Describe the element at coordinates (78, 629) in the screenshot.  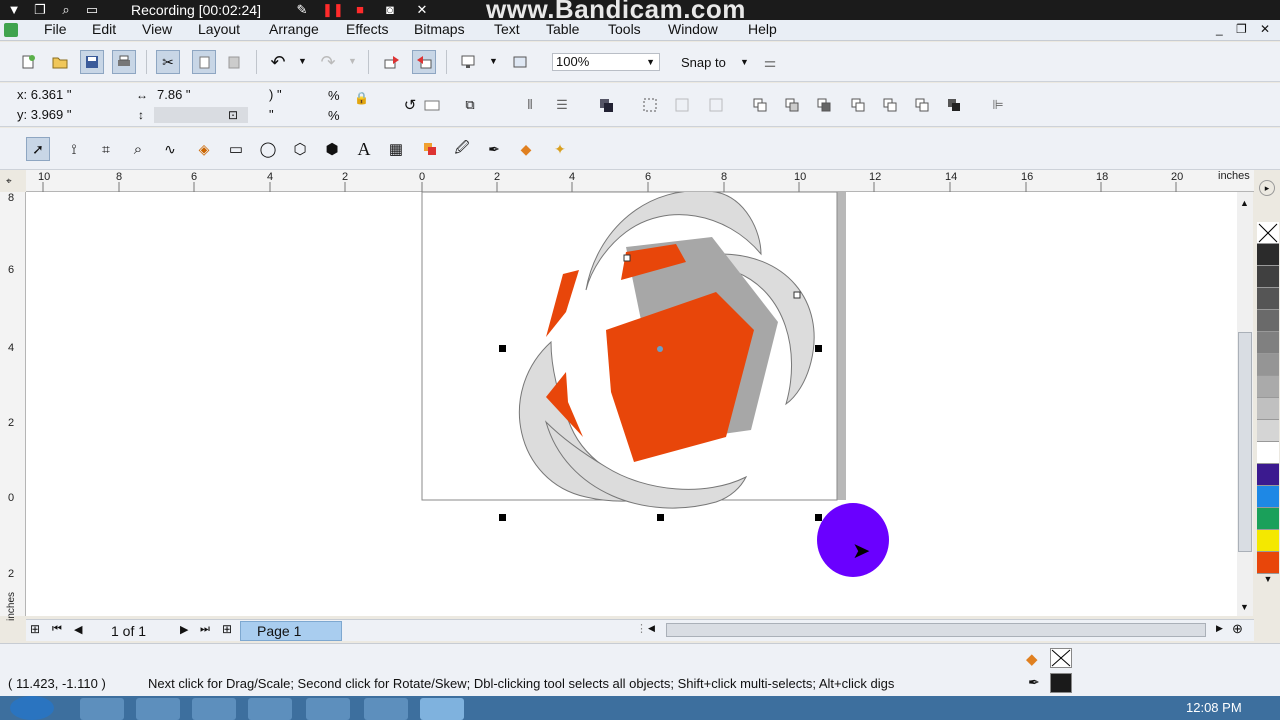
I see `prev-page-icon: ◀` at that location.